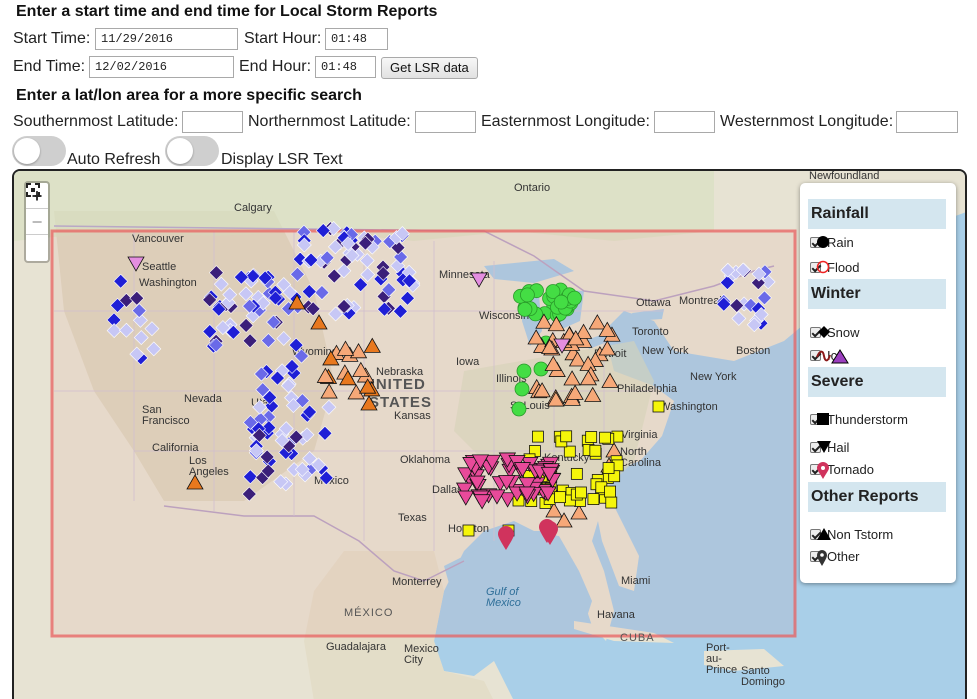 The height and width of the screenshot is (699, 977). Describe the element at coordinates (823, 470) in the screenshot. I see `tornado-pin-icon` at that location.